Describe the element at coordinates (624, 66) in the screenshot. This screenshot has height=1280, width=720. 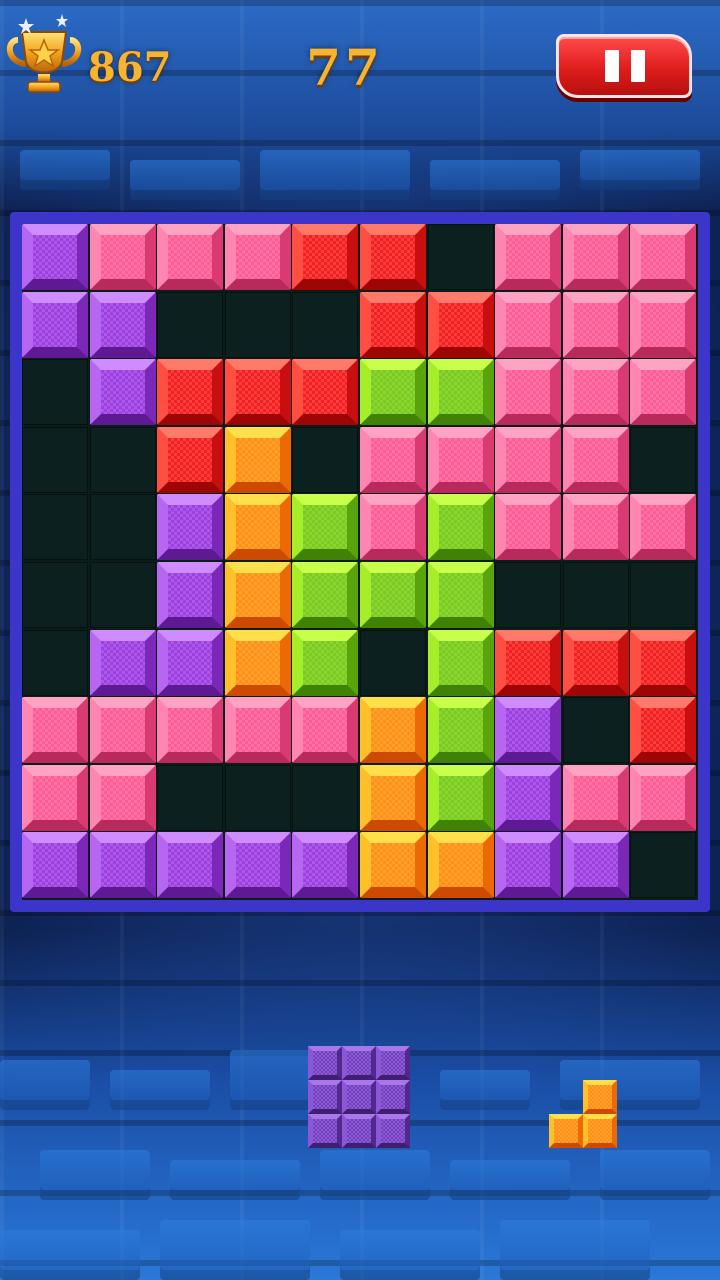
I see `pause-button` at that location.